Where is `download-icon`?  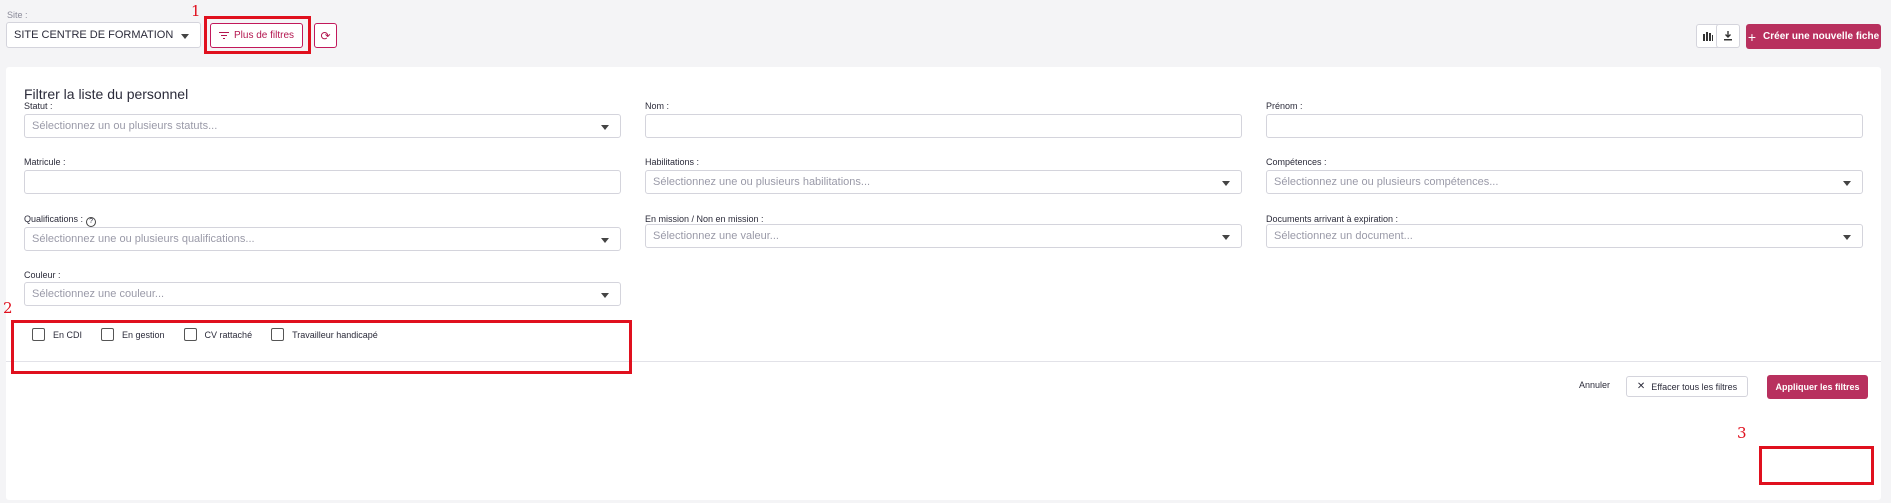 download-icon is located at coordinates (1728, 36).